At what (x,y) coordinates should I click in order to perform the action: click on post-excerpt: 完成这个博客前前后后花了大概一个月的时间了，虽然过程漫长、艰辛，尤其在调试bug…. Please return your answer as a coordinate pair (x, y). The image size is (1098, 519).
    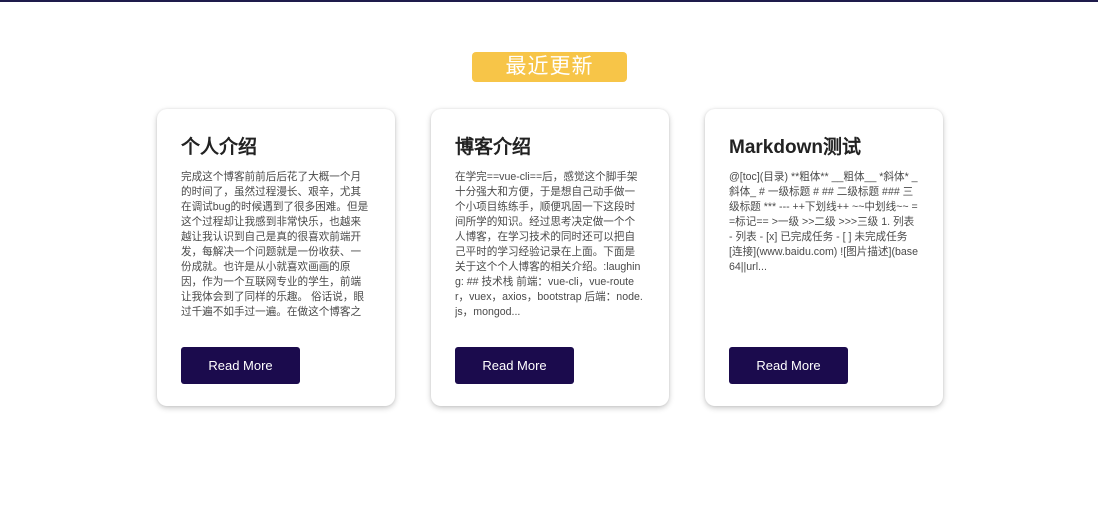
    Looking at the image, I should click on (275, 244).